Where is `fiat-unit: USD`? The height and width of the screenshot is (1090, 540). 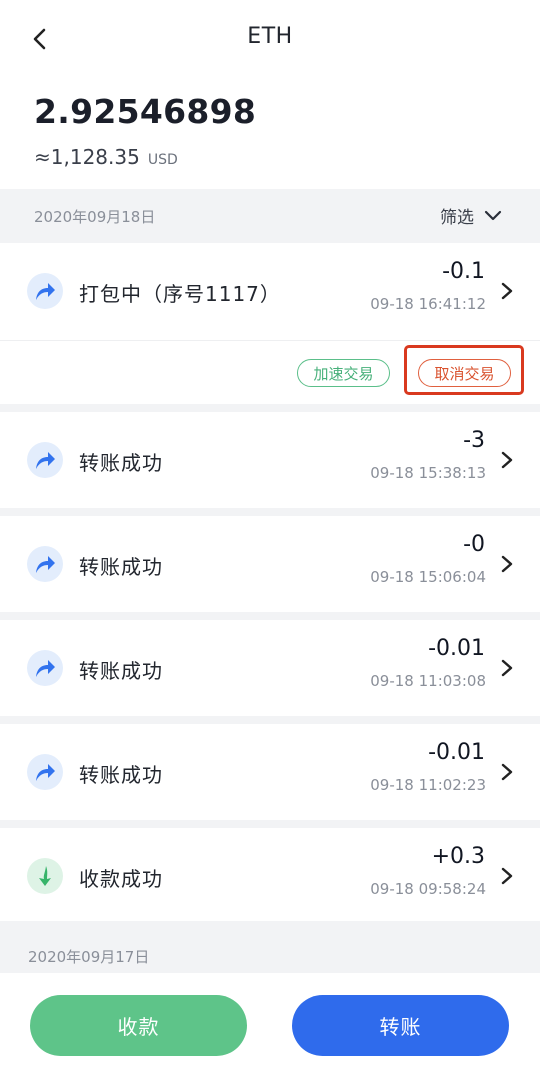
fiat-unit: USD is located at coordinates (162, 160).